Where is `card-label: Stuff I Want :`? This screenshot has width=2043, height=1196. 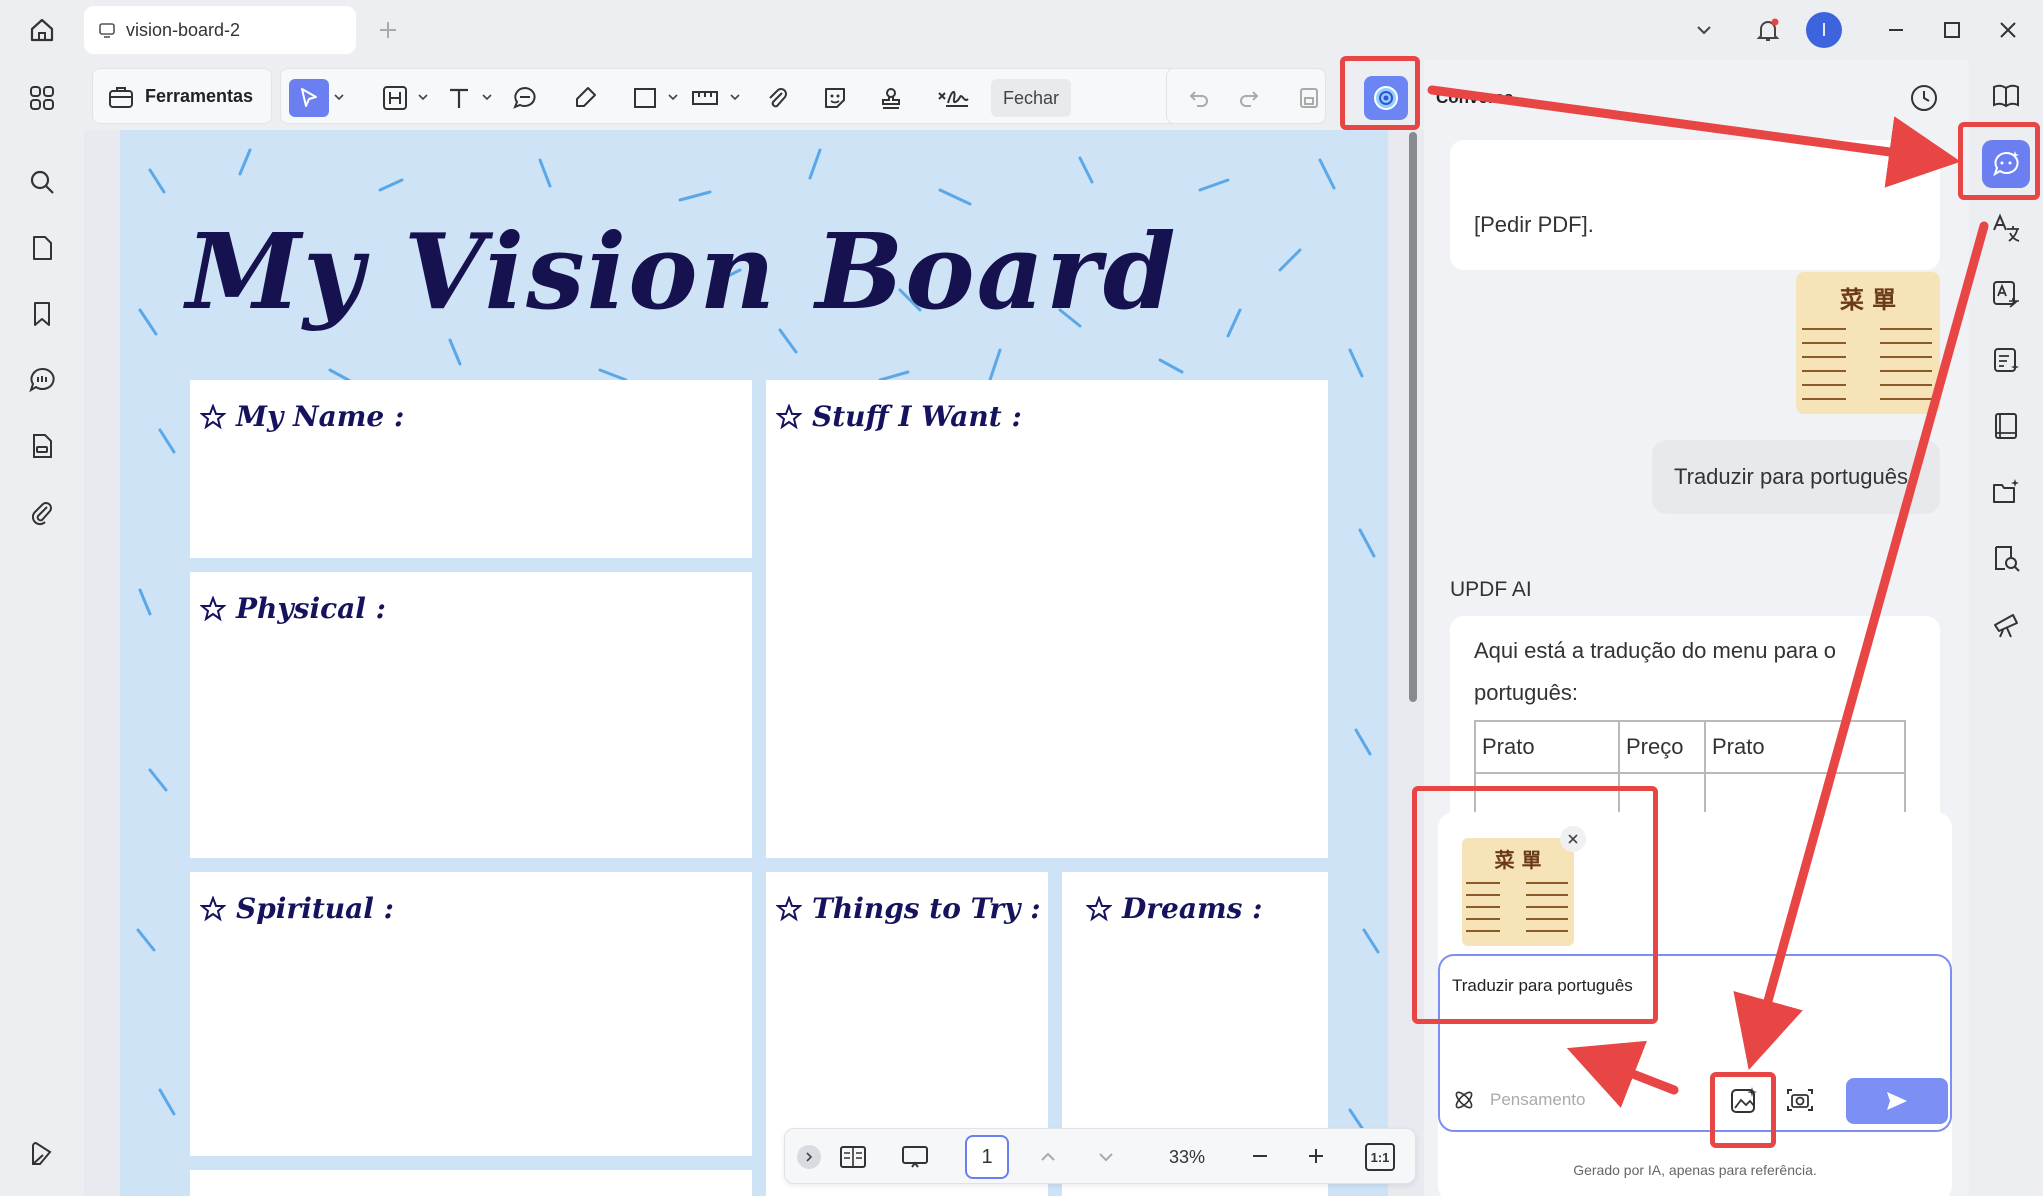
card-label: Stuff I Want : is located at coordinates (899, 416).